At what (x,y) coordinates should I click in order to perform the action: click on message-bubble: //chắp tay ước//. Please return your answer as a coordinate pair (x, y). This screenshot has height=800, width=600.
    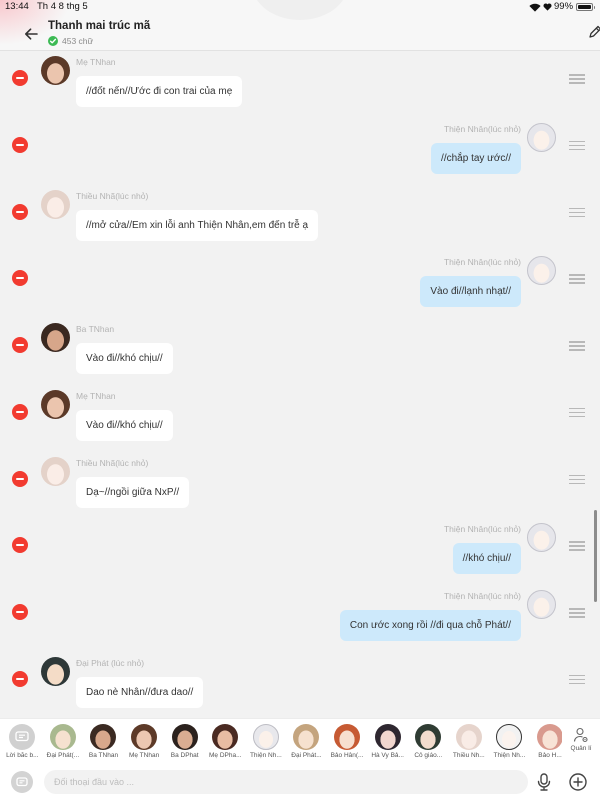
    Looking at the image, I should click on (476, 158).